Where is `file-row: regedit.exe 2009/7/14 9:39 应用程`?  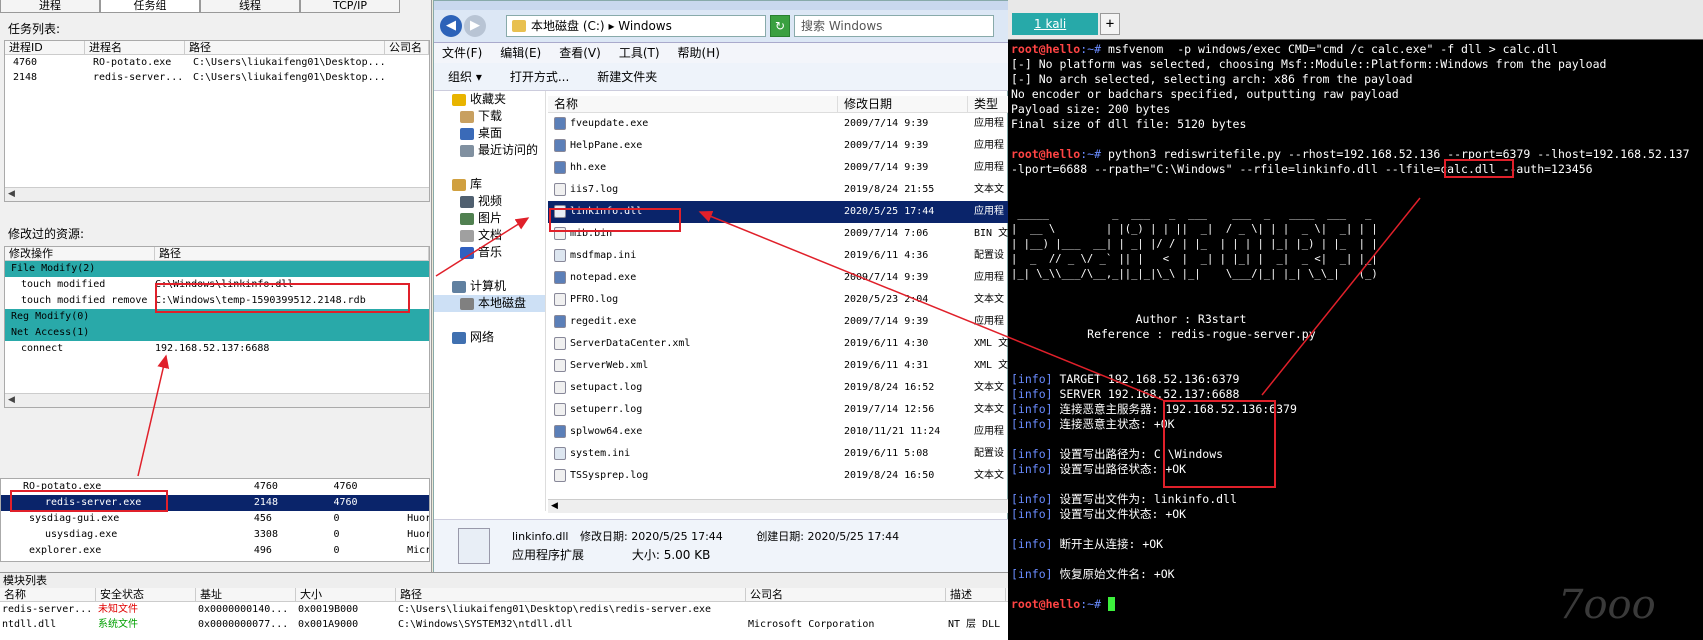 file-row: regedit.exe 2009/7/14 9:39 应用程 is located at coordinates (778, 322).